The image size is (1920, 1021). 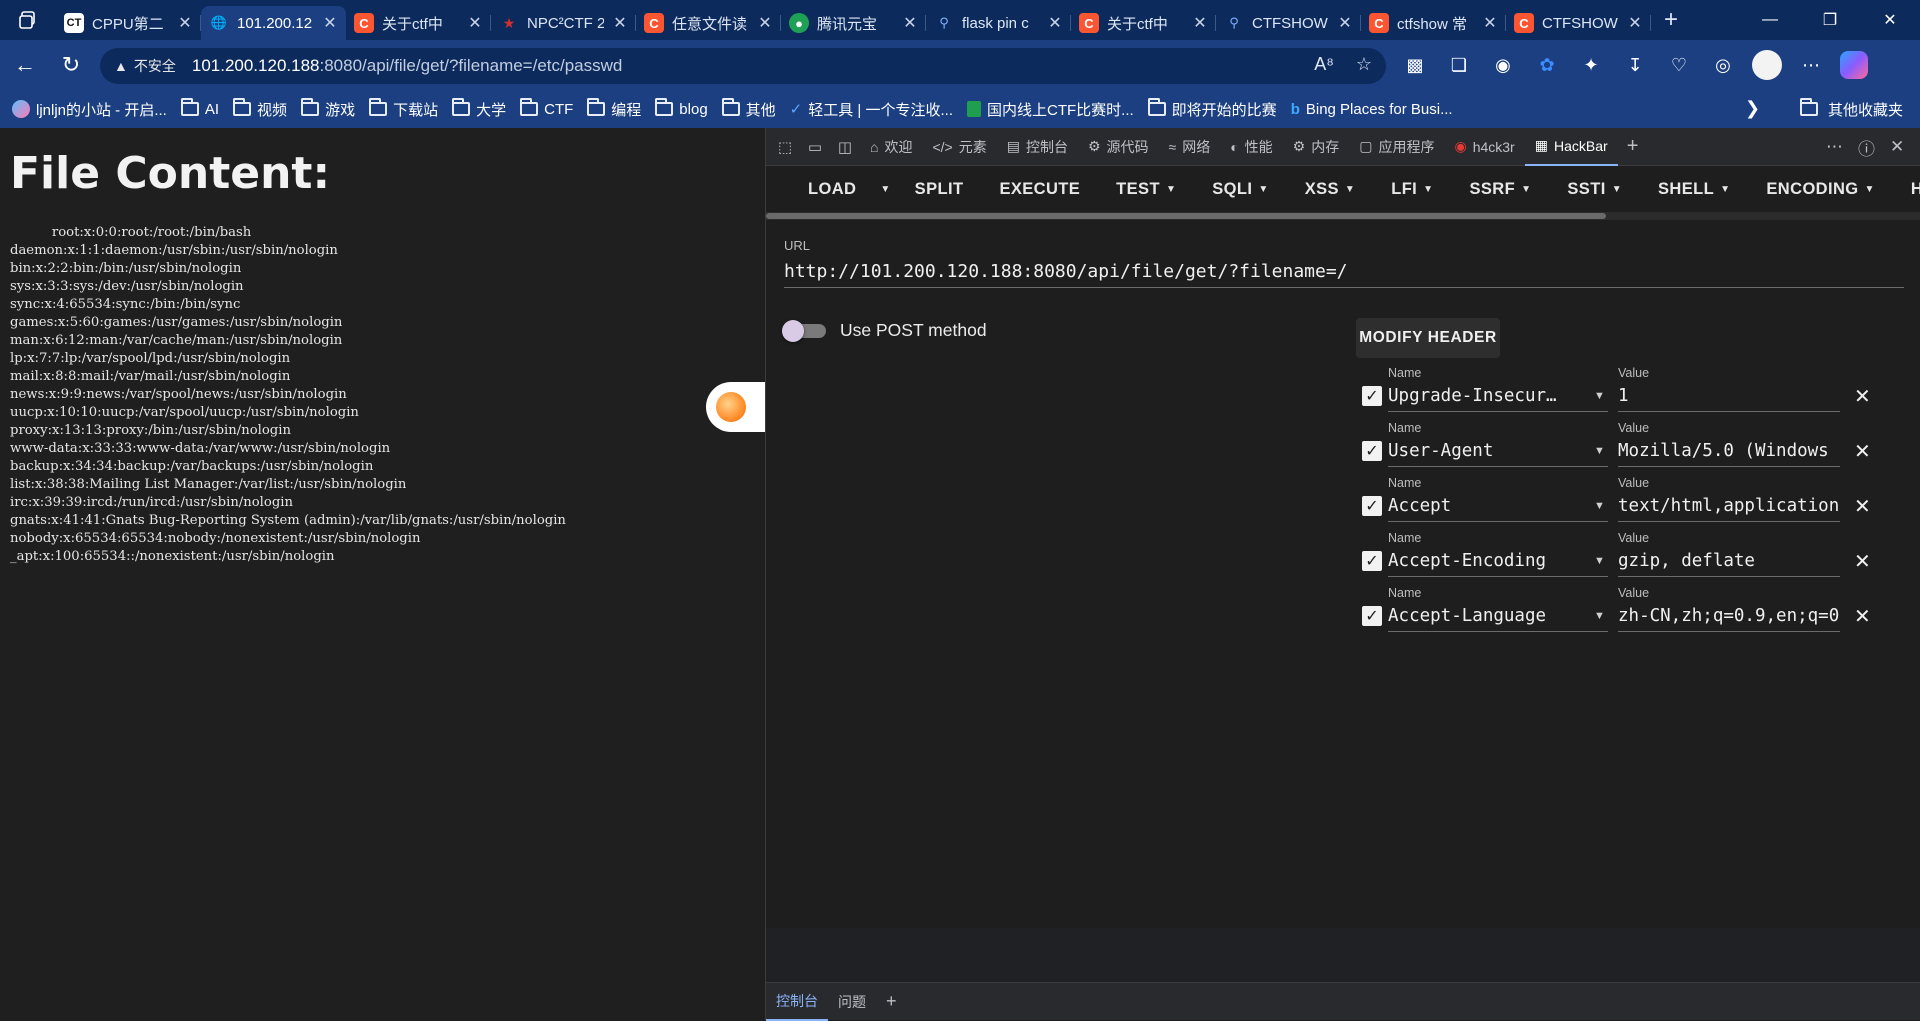 I want to click on devtools-more-icon: ⋯, so click(x=1834, y=147).